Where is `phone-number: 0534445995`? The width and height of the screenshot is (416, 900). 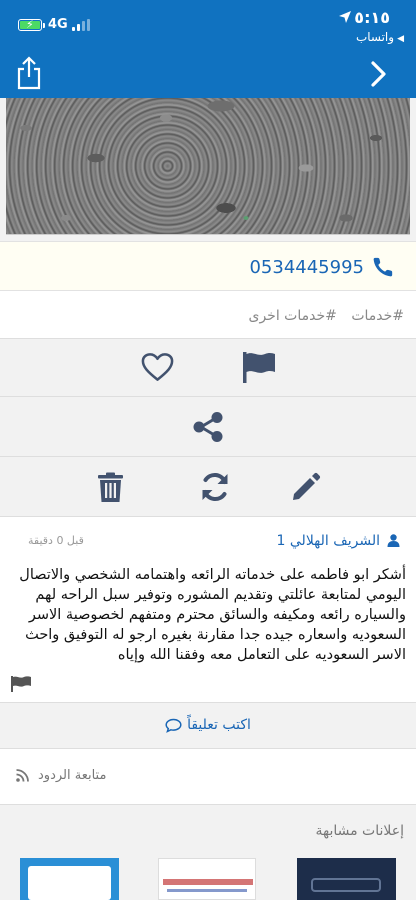
phone-number: 0534445995 is located at coordinates (306, 267).